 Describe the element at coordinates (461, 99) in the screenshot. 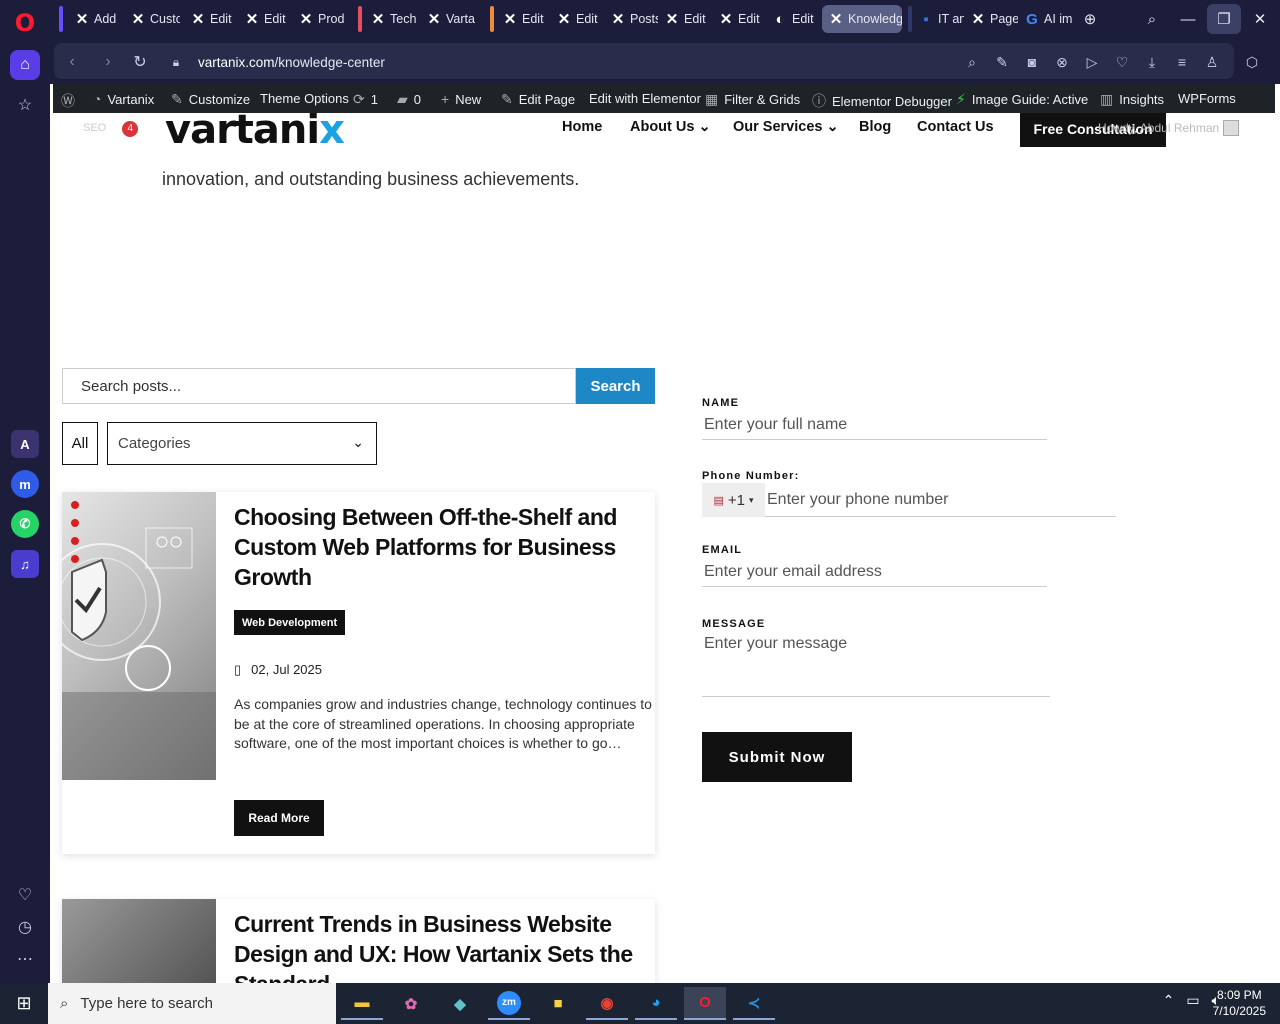

I see `new-content-link: + New` at that location.